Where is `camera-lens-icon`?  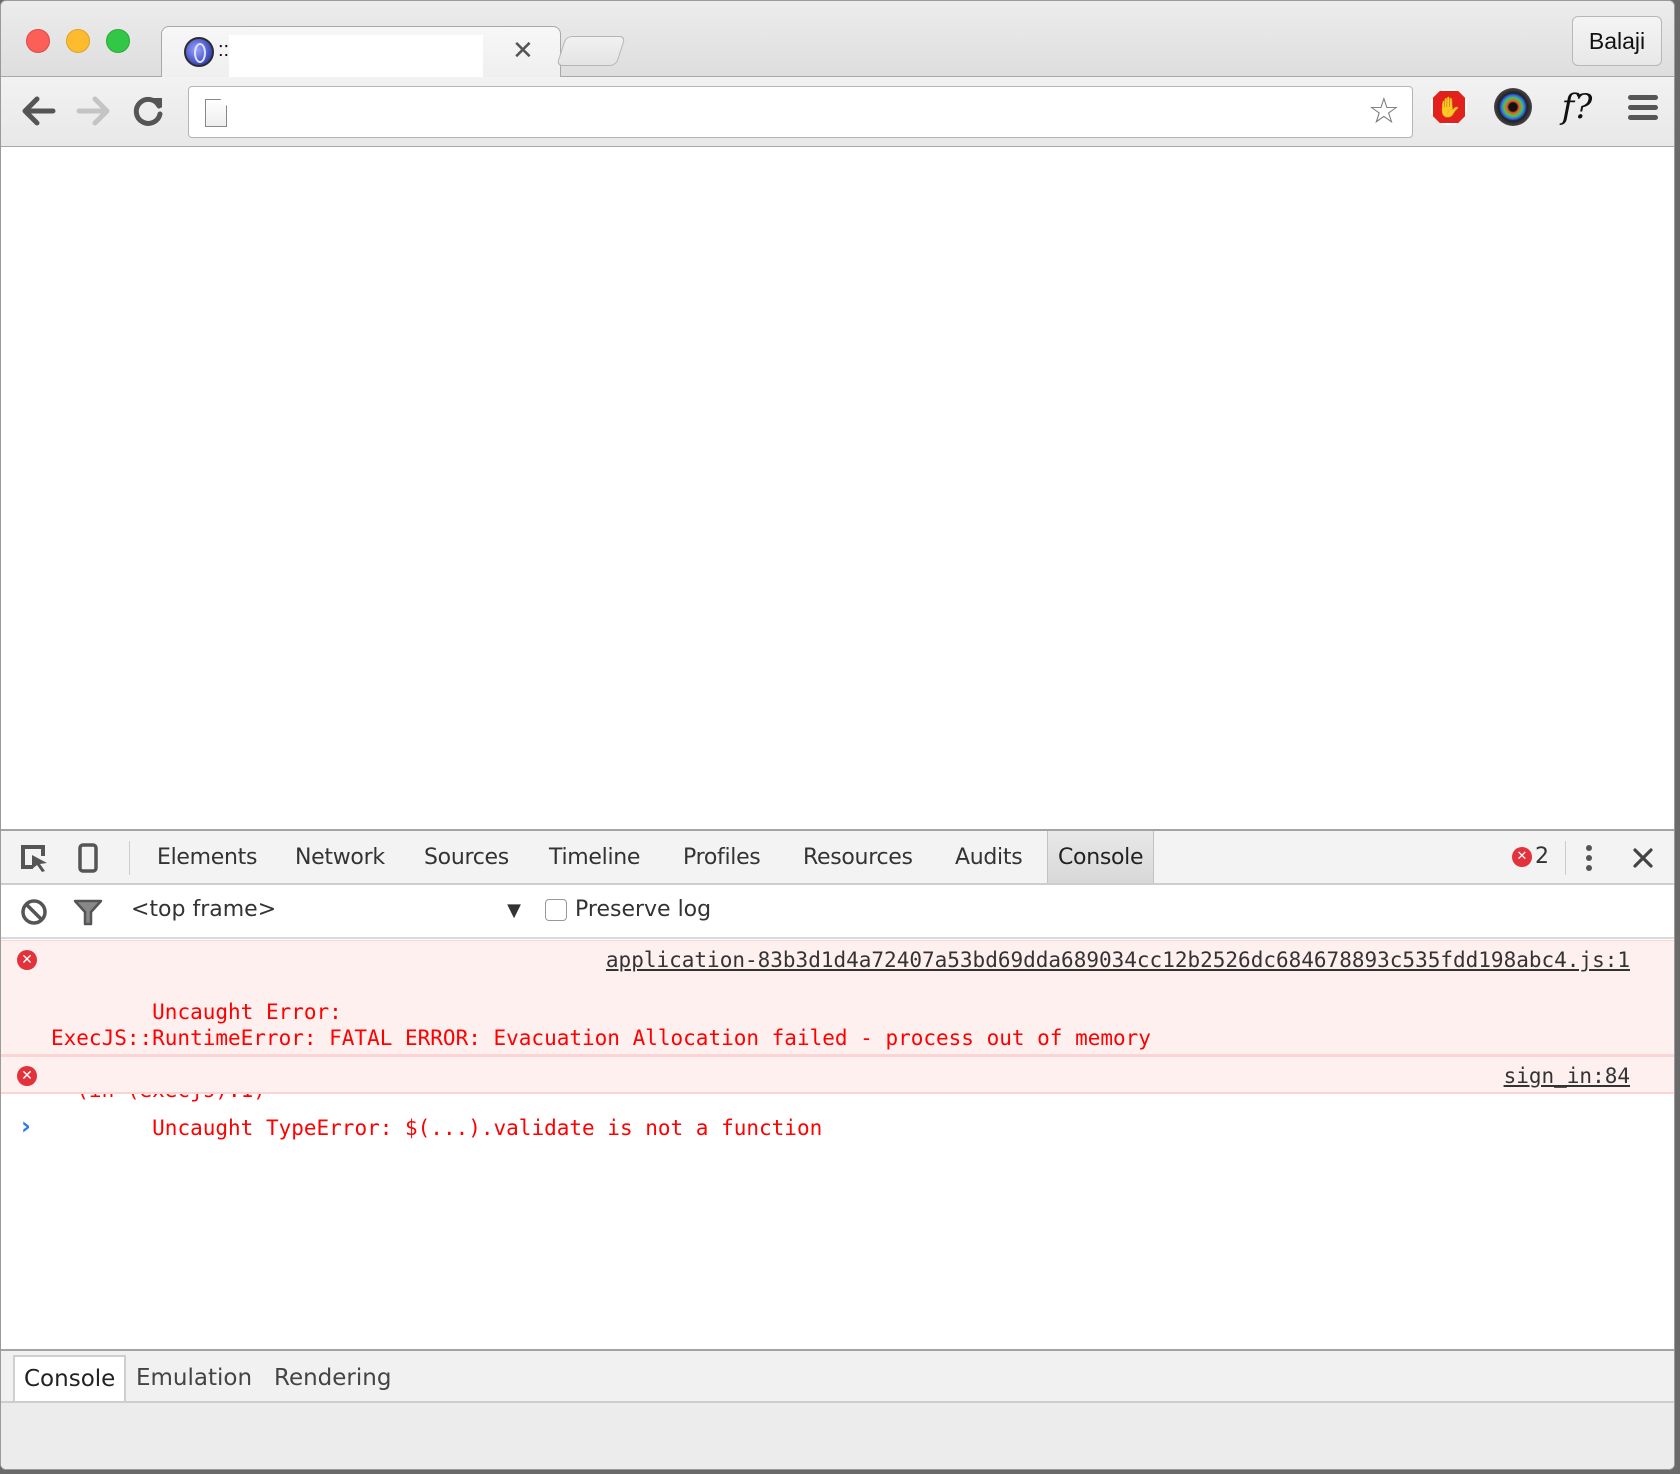 camera-lens-icon is located at coordinates (1513, 107).